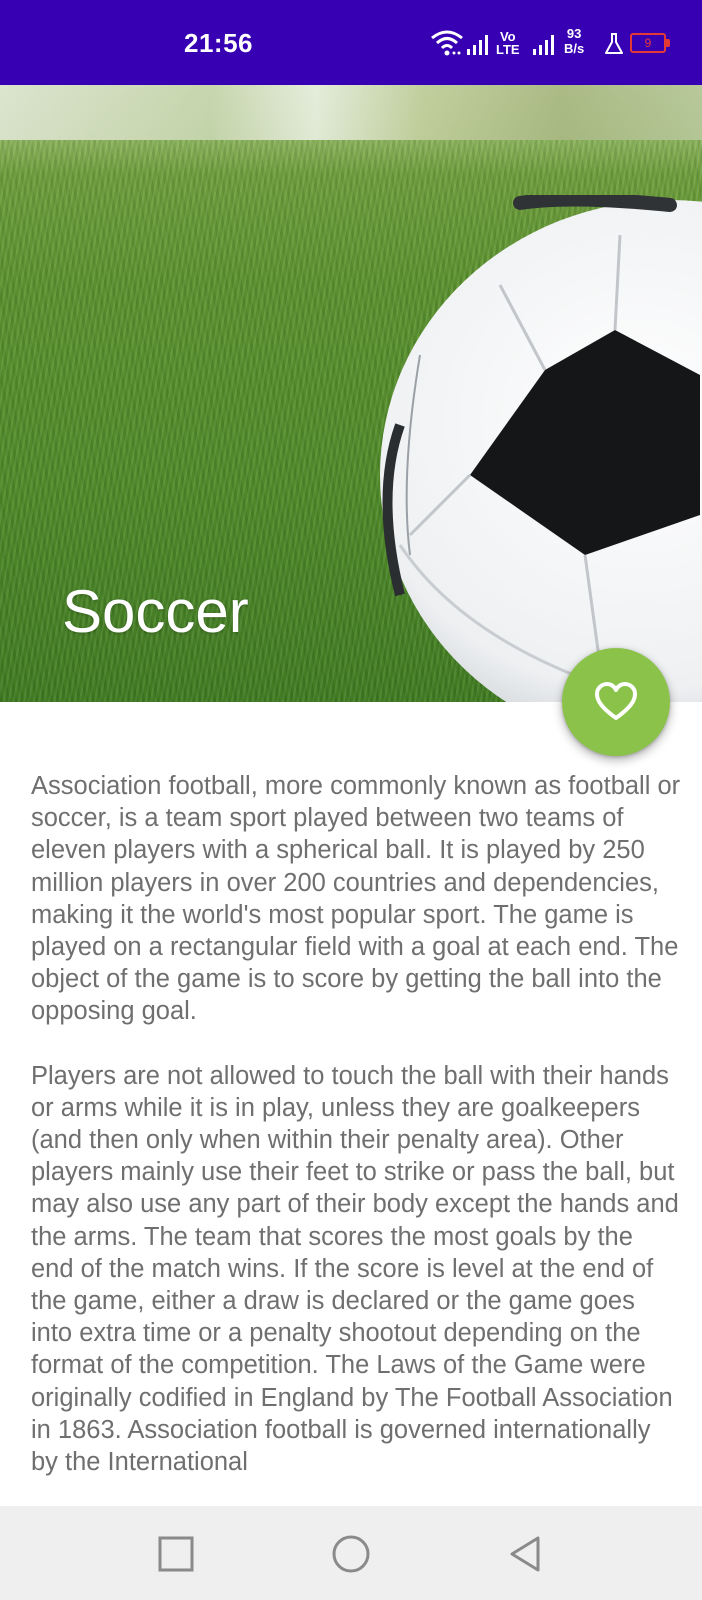  I want to click on network-speed-unit: B/s, so click(574, 48).